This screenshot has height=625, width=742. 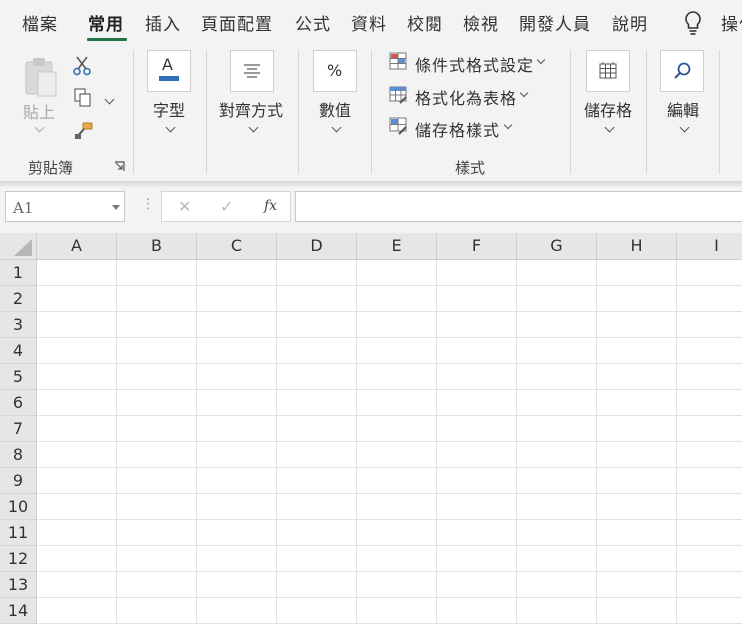 I want to click on format-as-table-button: 格式化為表格, so click(x=466, y=97).